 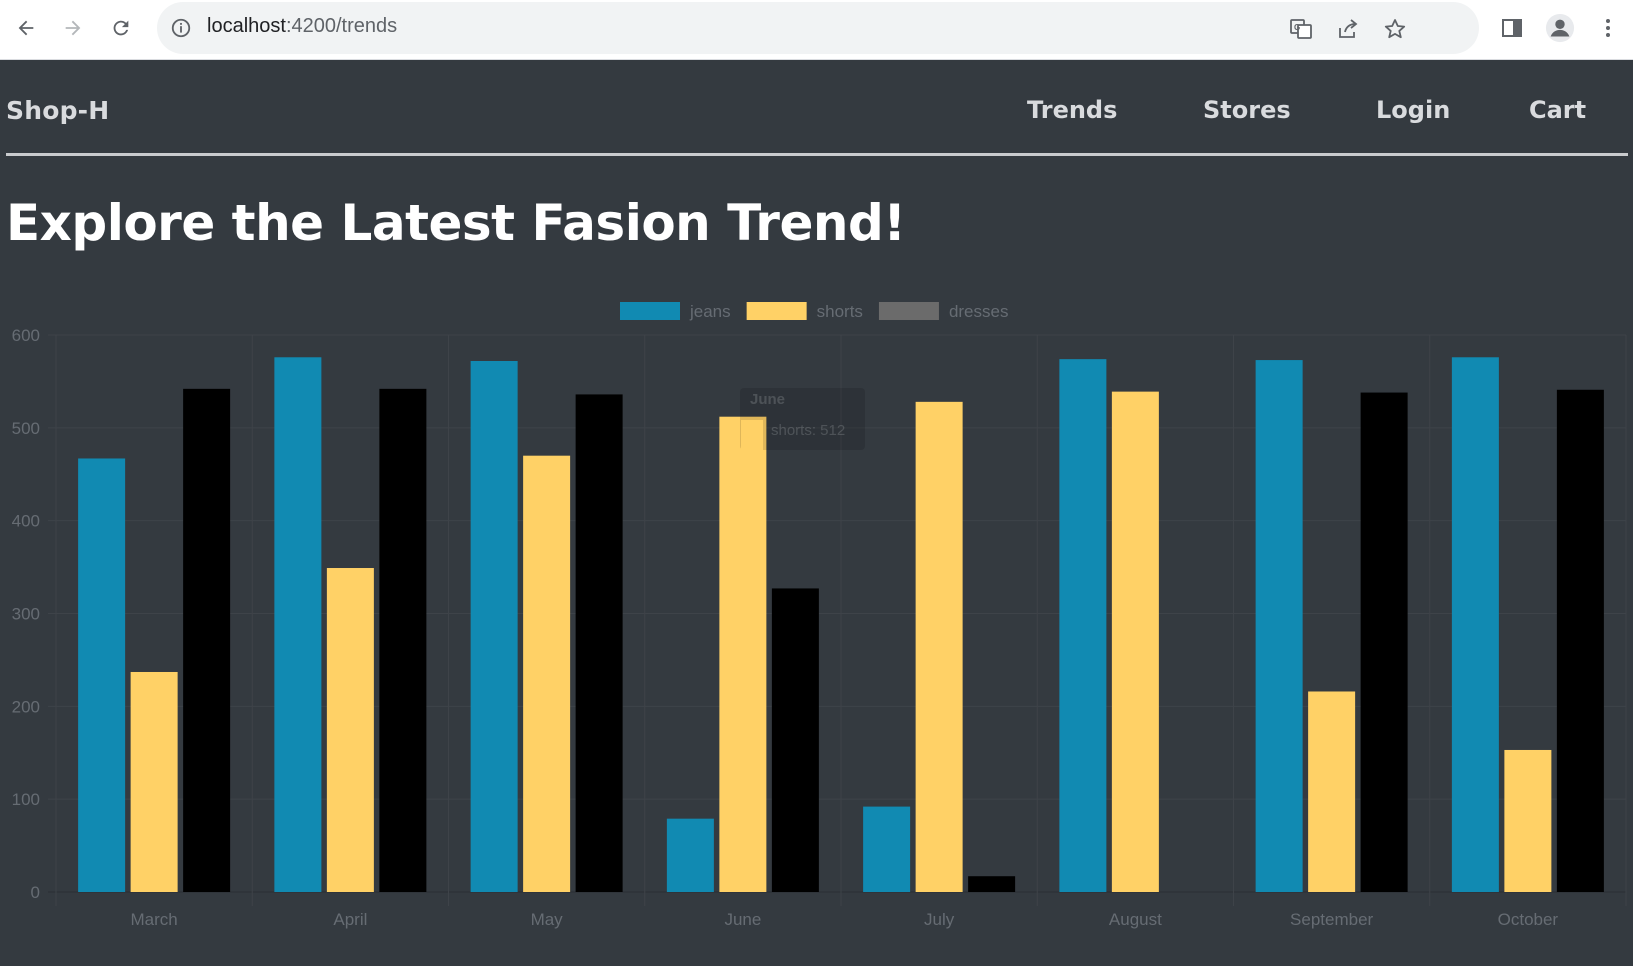 I want to click on menu-dots-icon, so click(x=1608, y=28).